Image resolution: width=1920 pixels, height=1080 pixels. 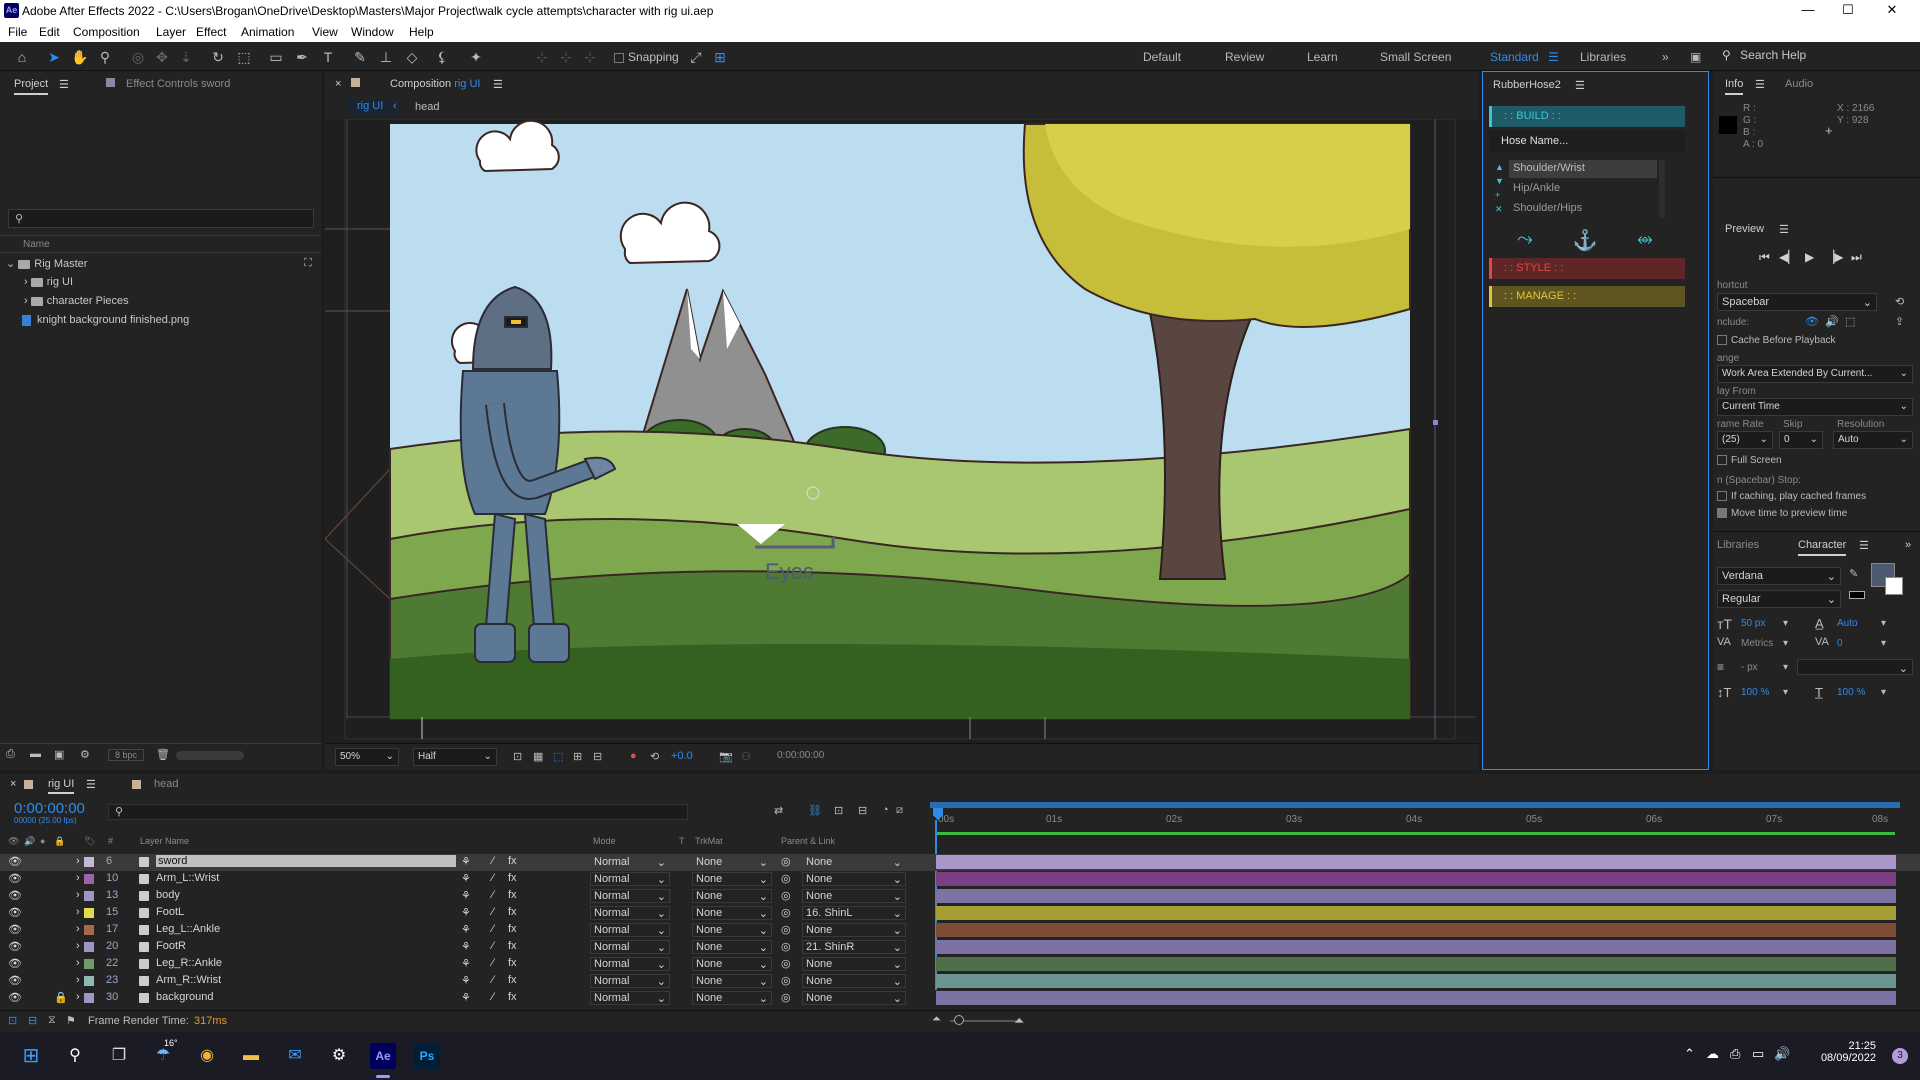 I want to click on close-tab-icon: ×, so click(x=13, y=784).